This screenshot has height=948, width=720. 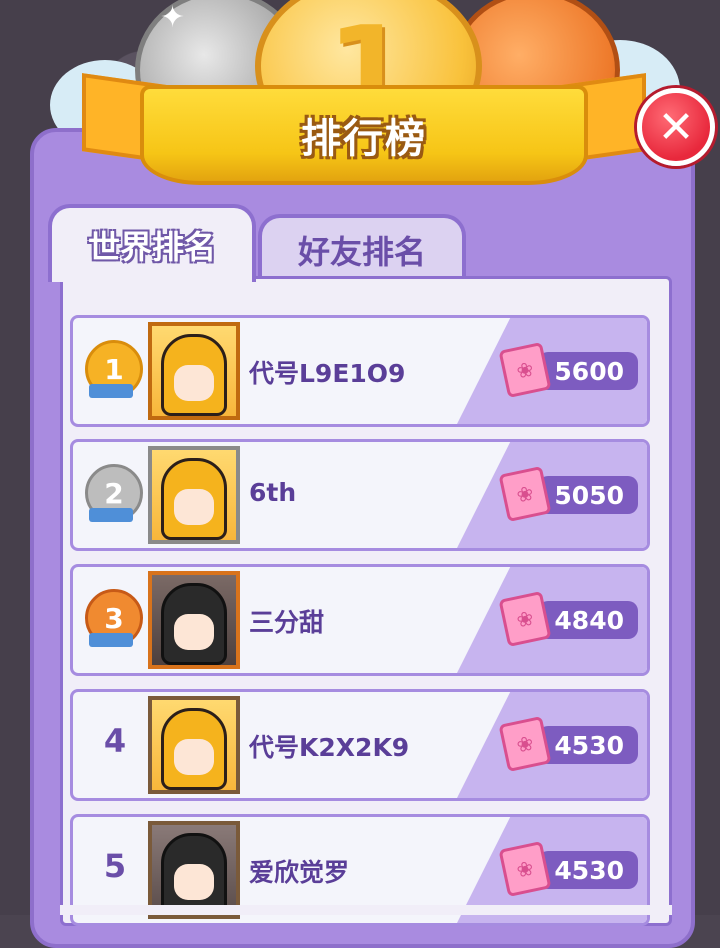 I want to click on leaderboard-row: 2 6th 5050 ❀, so click(x=360, y=495).